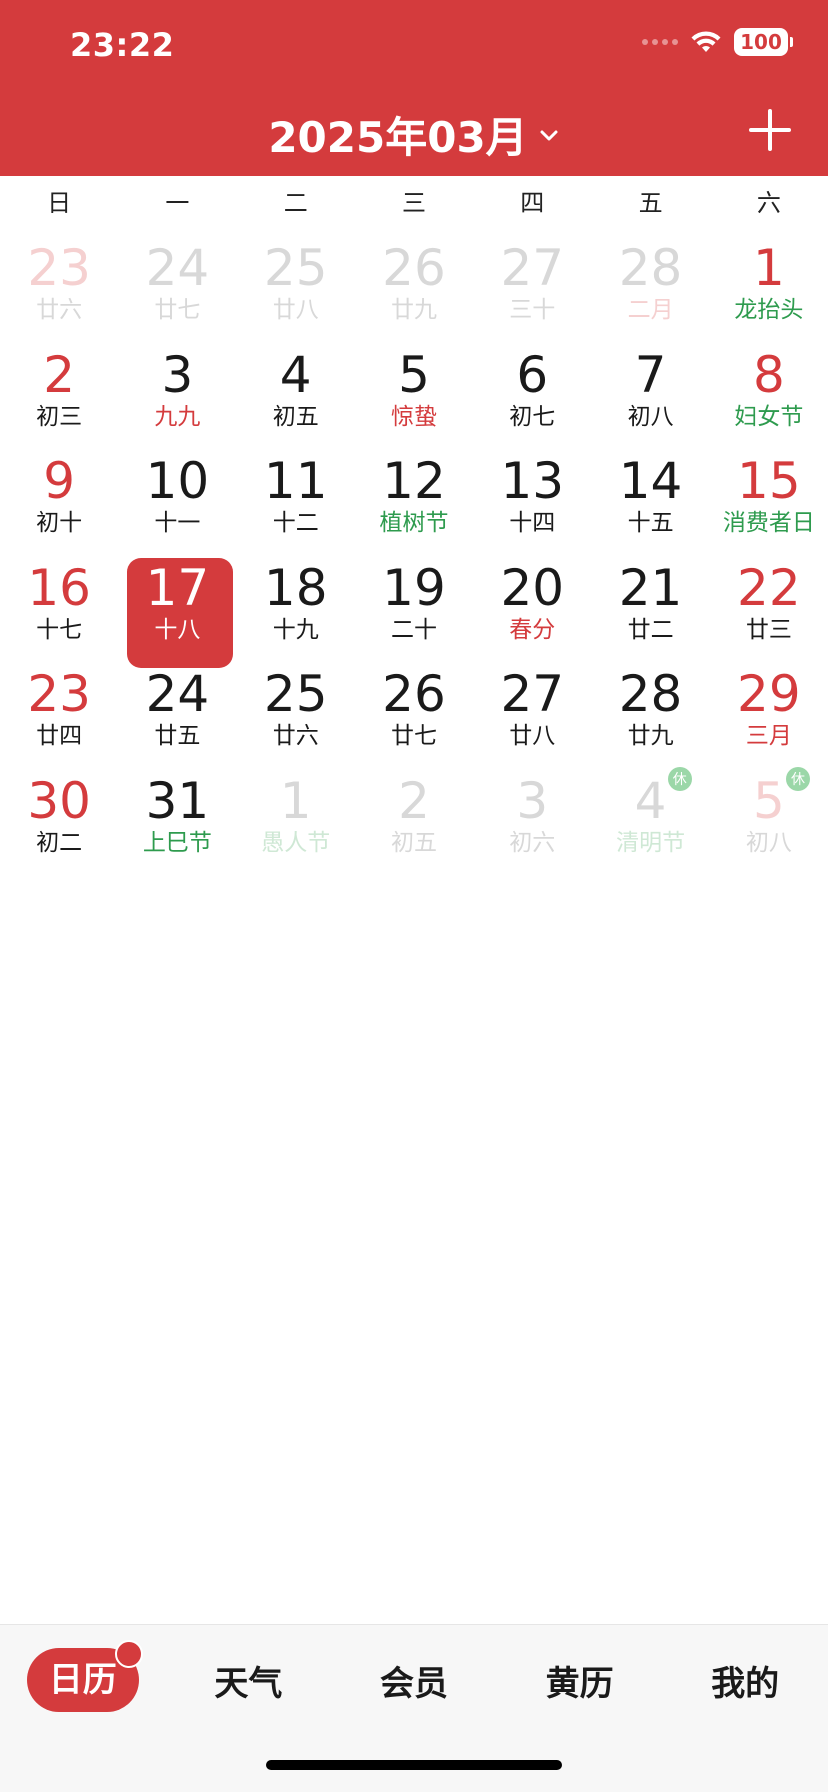  What do you see at coordinates (295, 481) in the screenshot?
I see `day-number: 11` at bounding box center [295, 481].